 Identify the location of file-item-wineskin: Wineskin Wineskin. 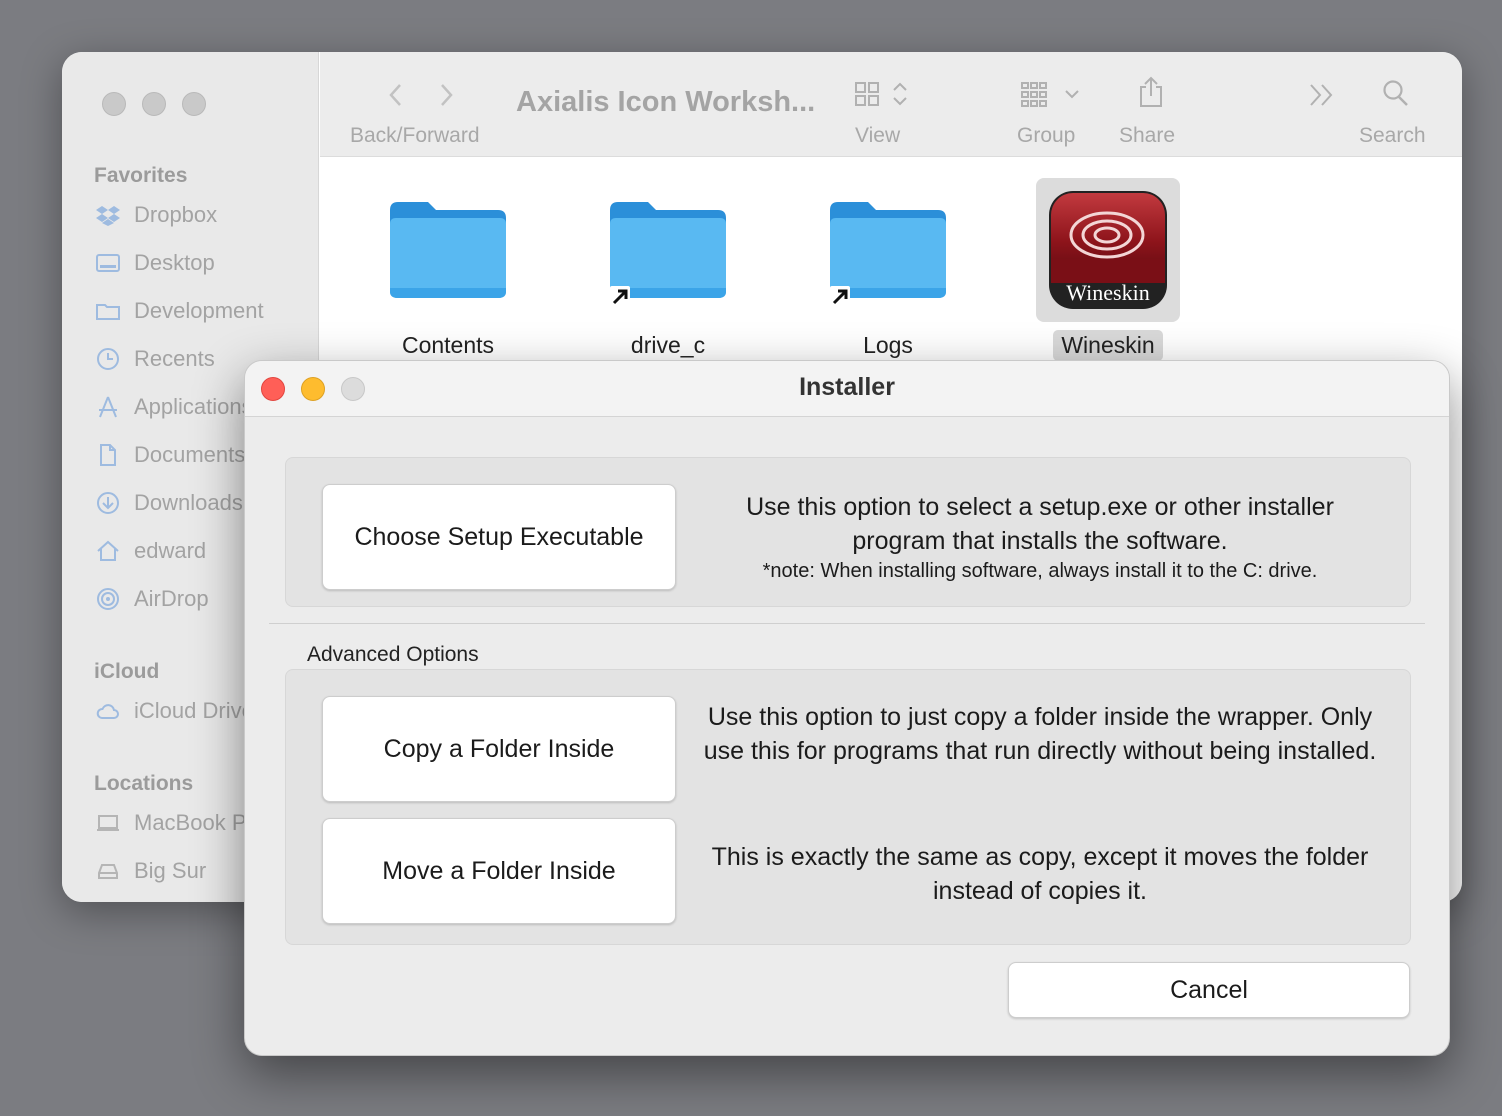
(1108, 269).